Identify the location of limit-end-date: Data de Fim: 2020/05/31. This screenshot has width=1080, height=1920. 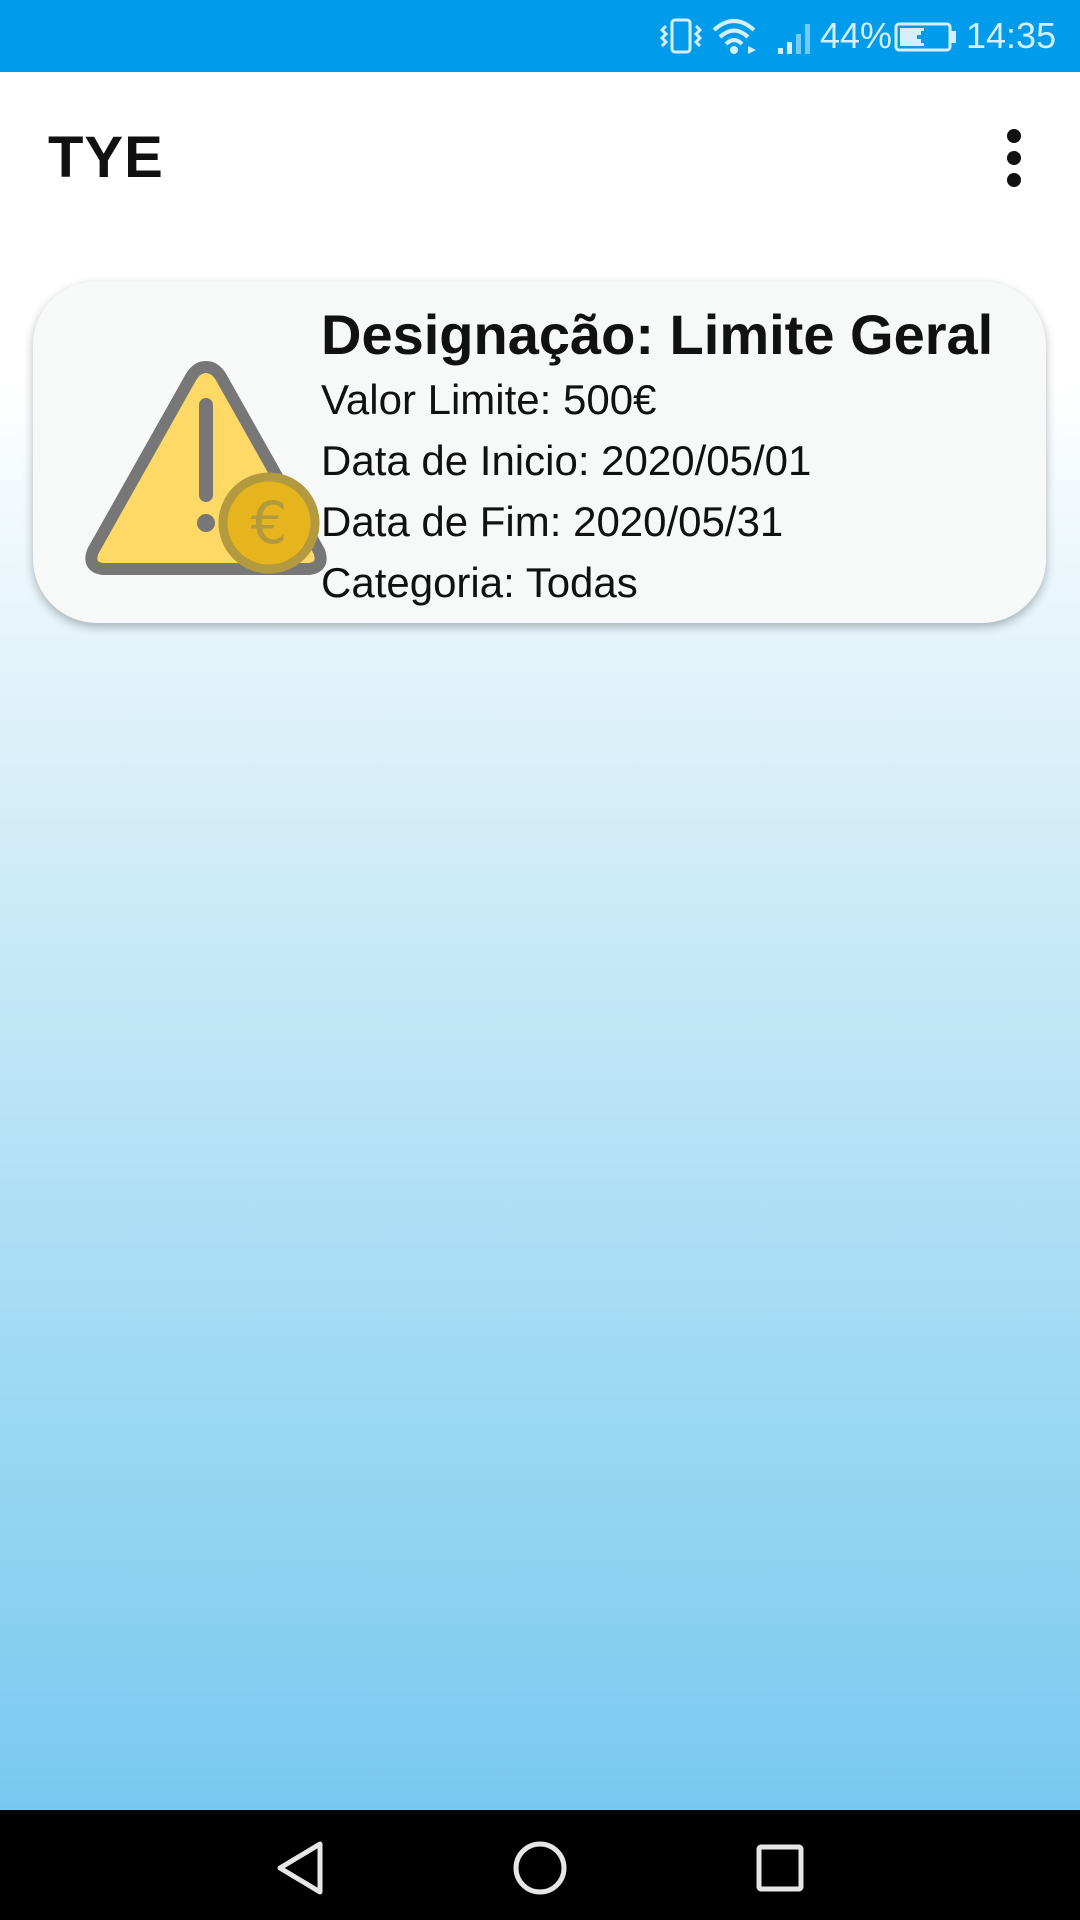
(552, 521).